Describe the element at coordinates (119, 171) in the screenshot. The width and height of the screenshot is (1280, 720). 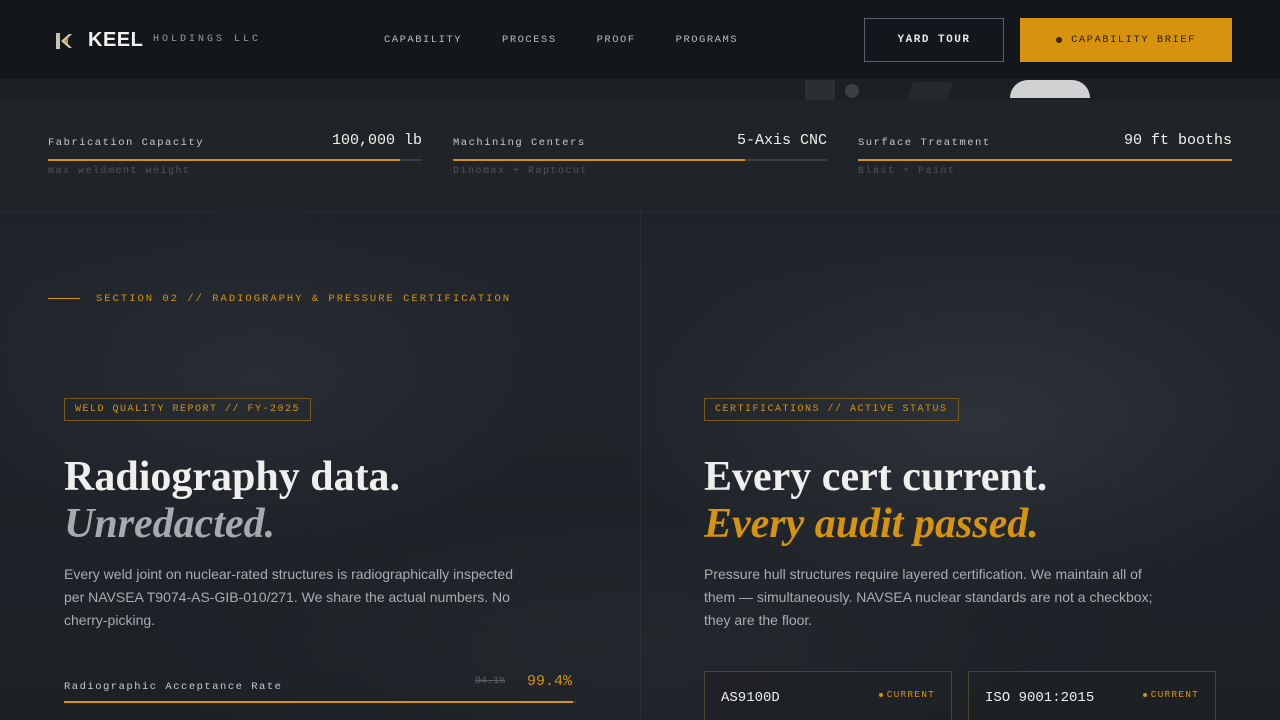
I see `stat-sublabel: max weldment weight` at that location.